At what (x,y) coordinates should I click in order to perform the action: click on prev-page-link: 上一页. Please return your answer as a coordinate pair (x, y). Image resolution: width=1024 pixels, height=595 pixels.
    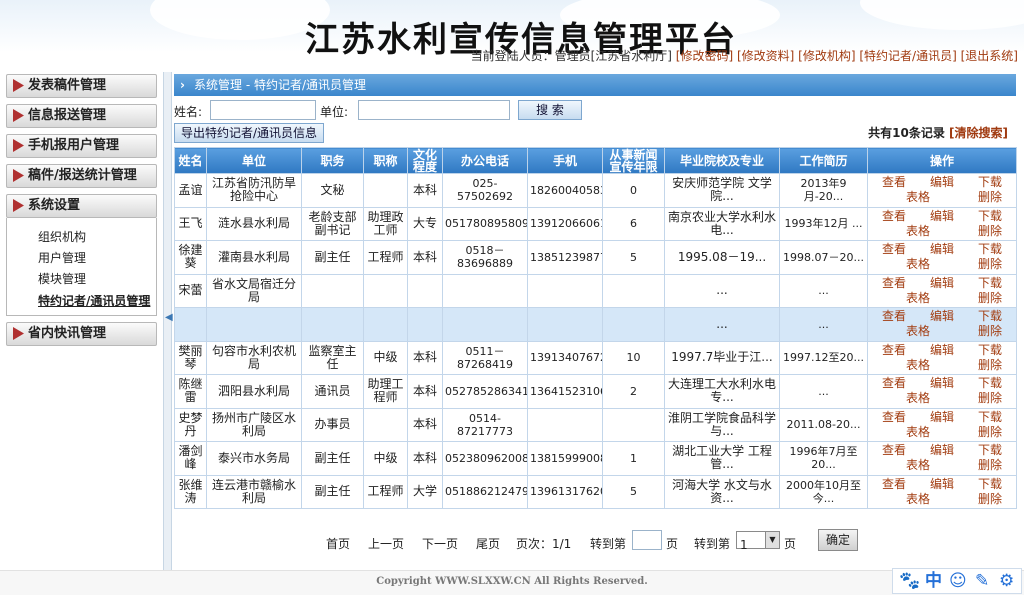
    Looking at the image, I should click on (386, 543).